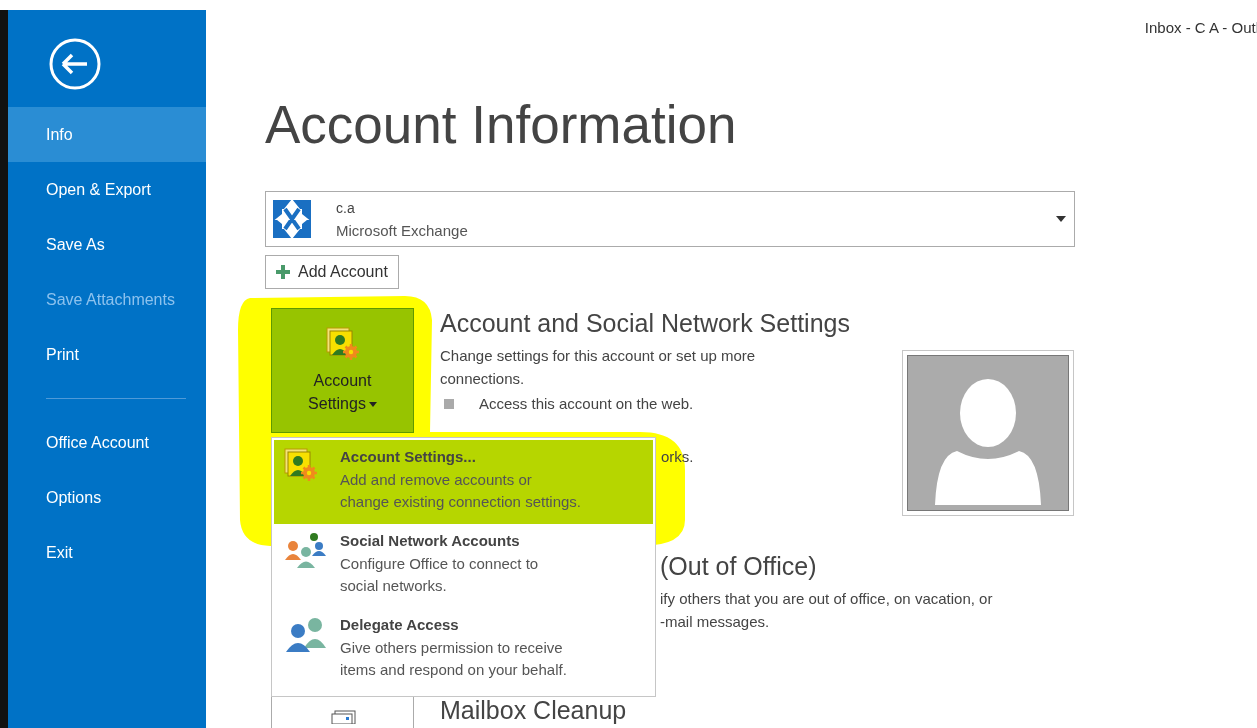 The height and width of the screenshot is (728, 1257). Describe the element at coordinates (107, 442) in the screenshot. I see `sidebar-item: Office Account` at that location.